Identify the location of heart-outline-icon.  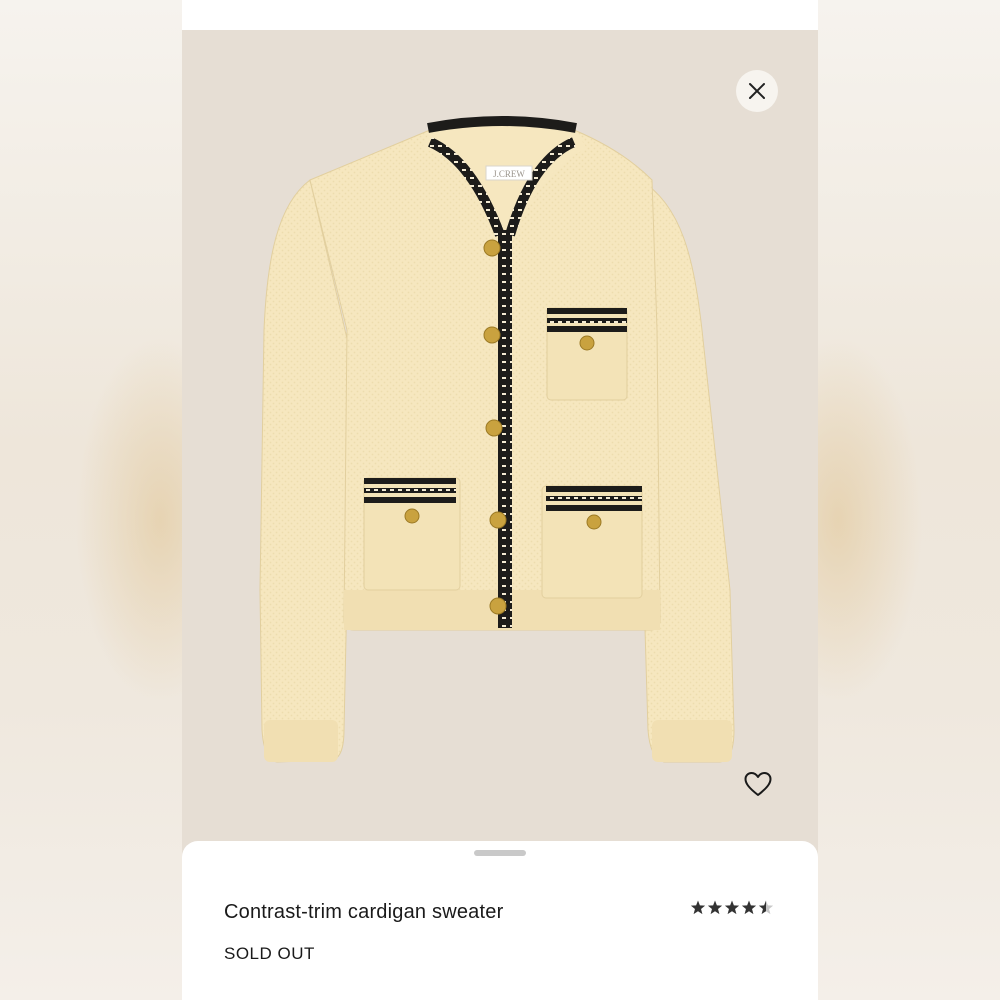
(758, 784).